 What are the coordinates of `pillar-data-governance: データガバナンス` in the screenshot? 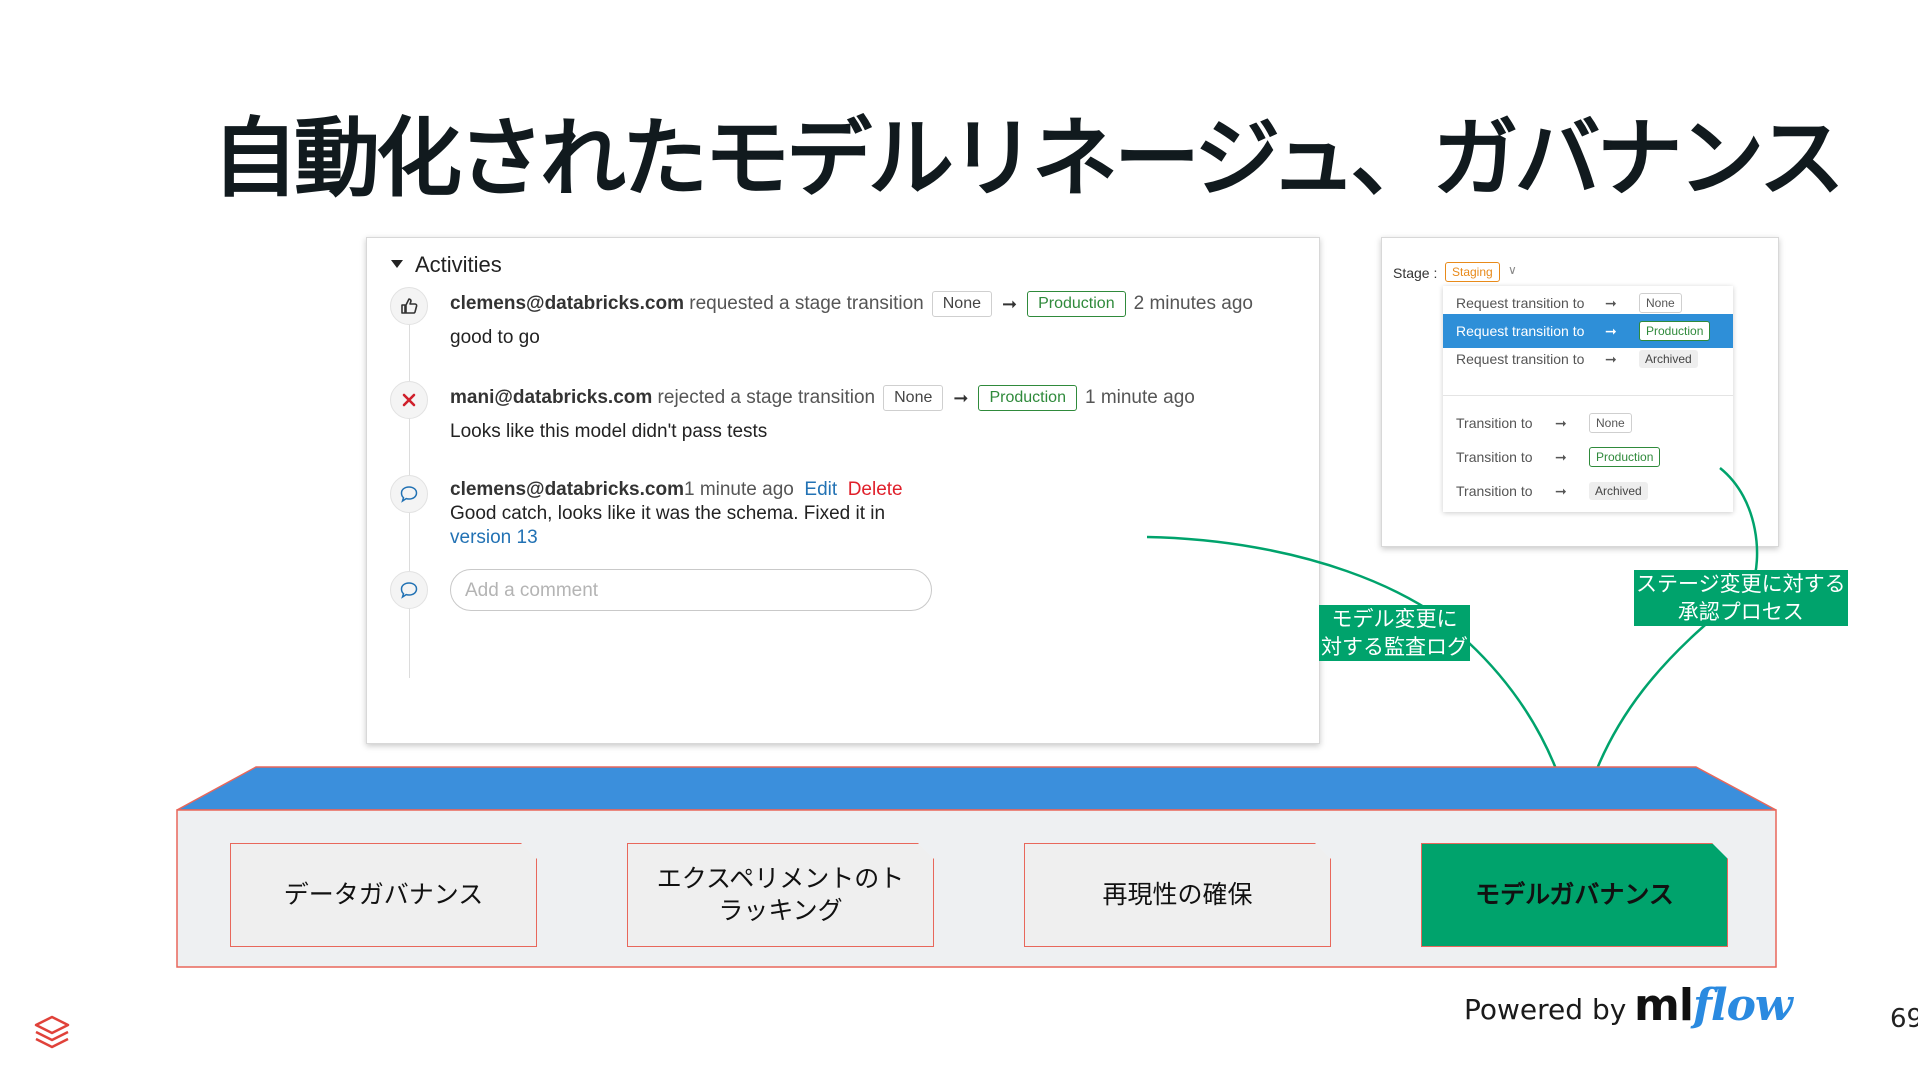 It's located at (383, 895).